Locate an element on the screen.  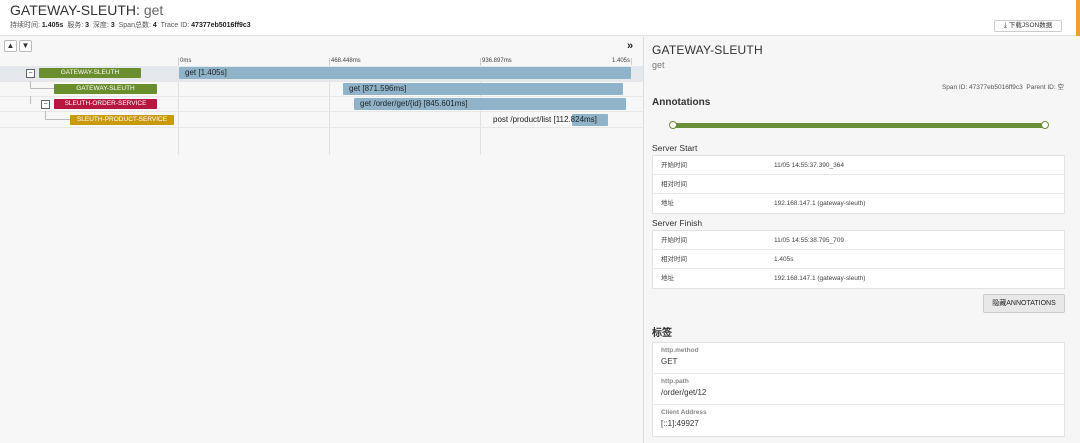
table-row: 相对时间 is located at coordinates (858, 184).